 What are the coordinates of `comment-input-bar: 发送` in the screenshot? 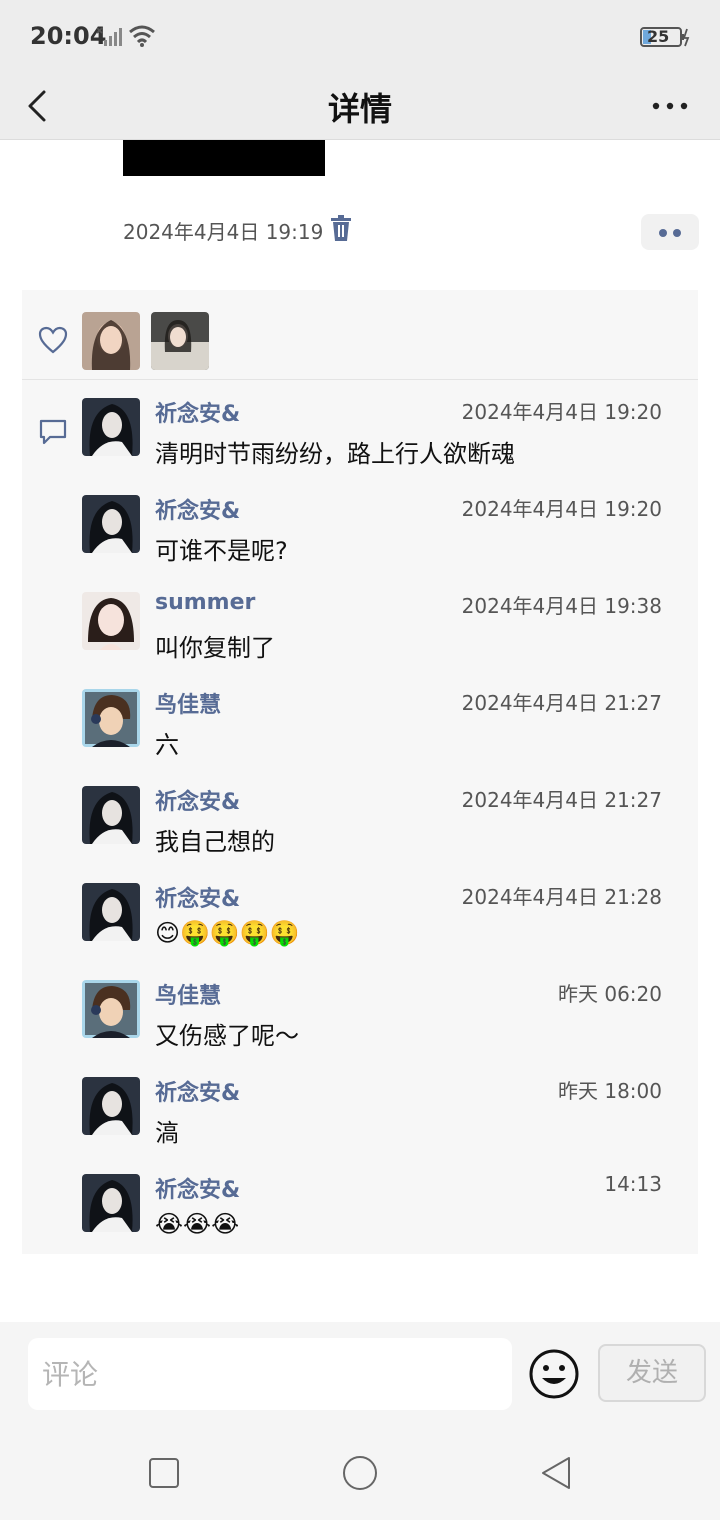 It's located at (360, 1374).